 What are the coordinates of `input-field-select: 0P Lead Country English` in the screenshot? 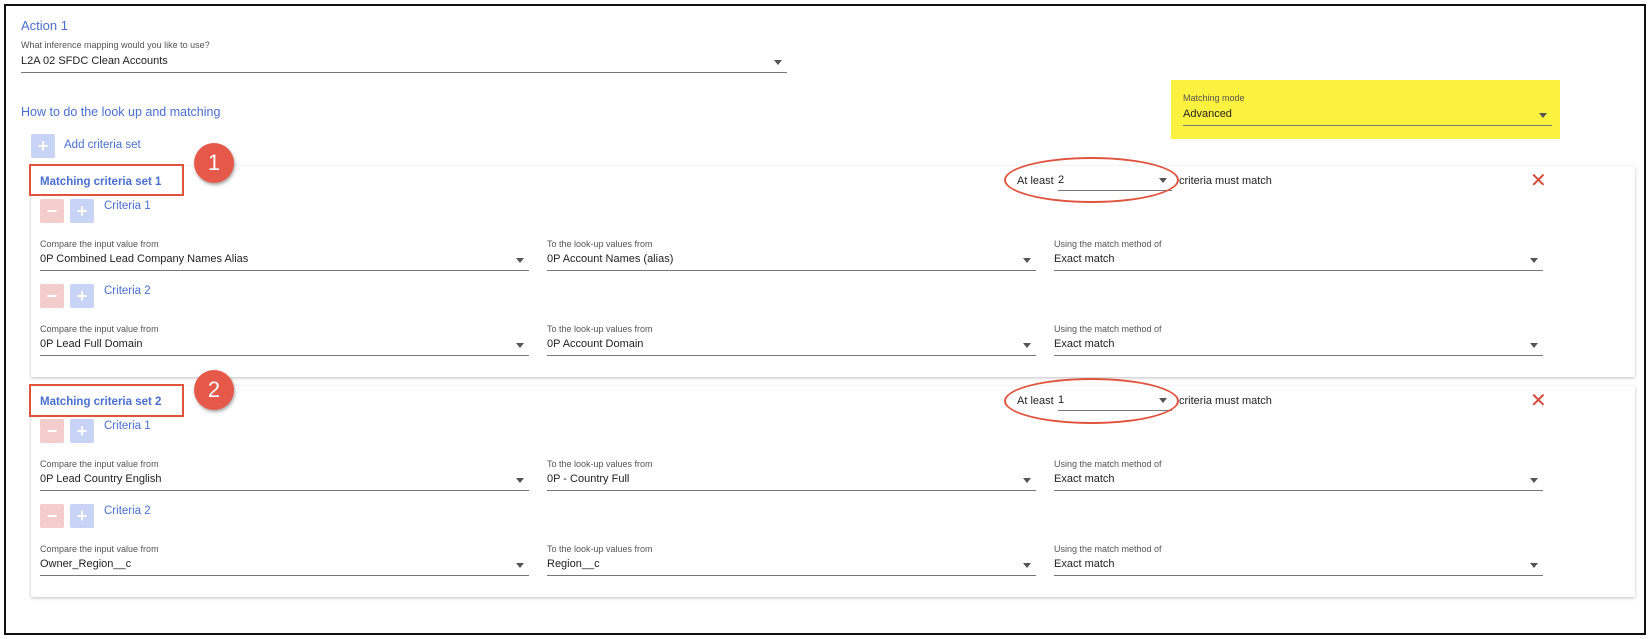 It's located at (284, 480).